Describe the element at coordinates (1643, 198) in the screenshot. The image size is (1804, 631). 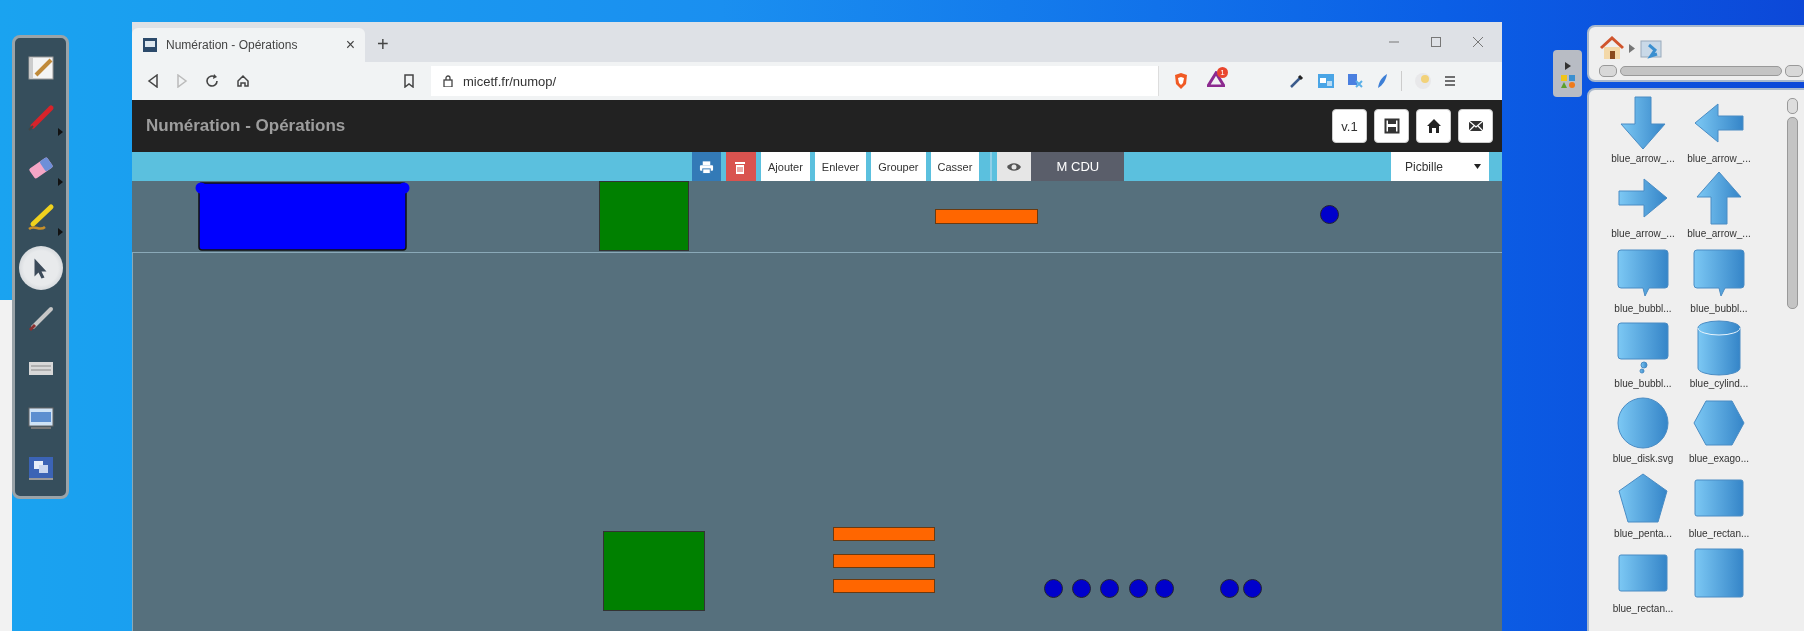
I see `right-arrow-icon` at that location.